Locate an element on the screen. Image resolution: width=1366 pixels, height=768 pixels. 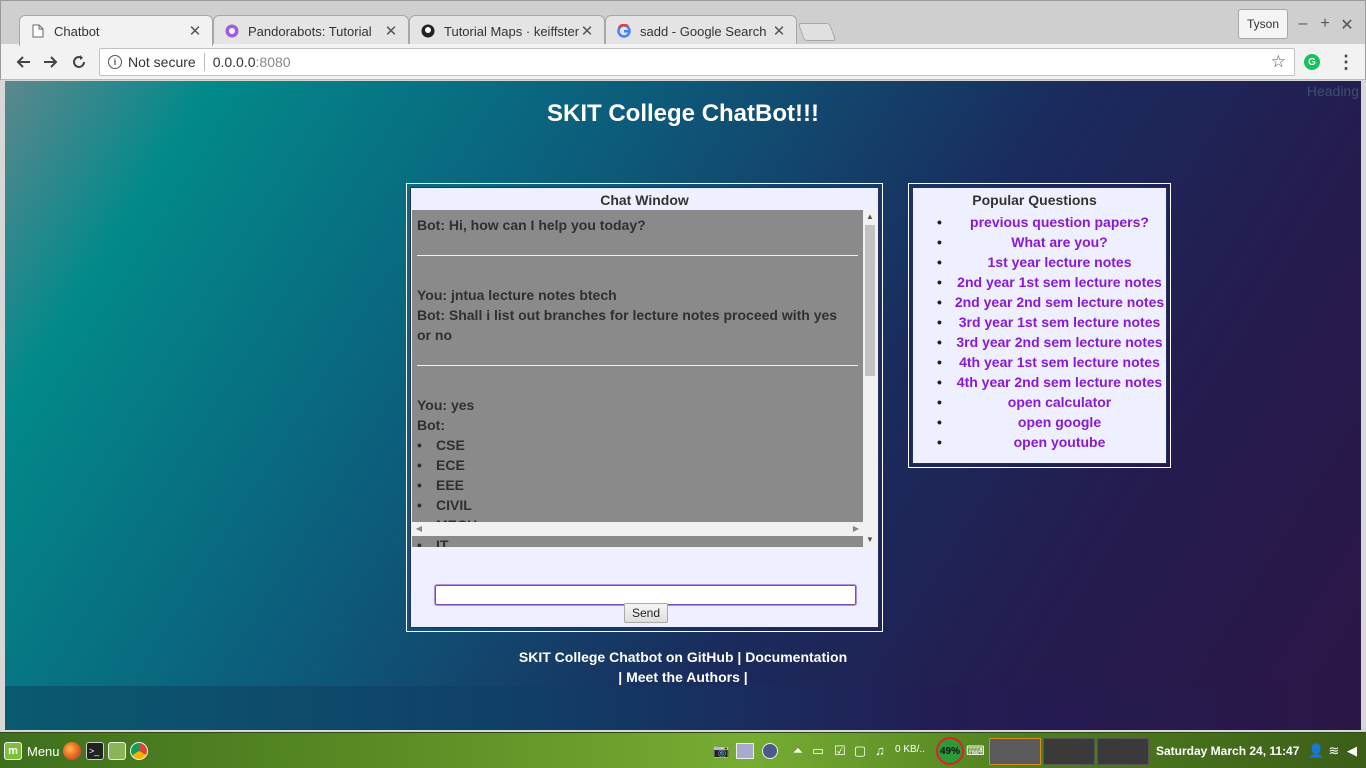
list-item: ECE is located at coordinates (634, 465).